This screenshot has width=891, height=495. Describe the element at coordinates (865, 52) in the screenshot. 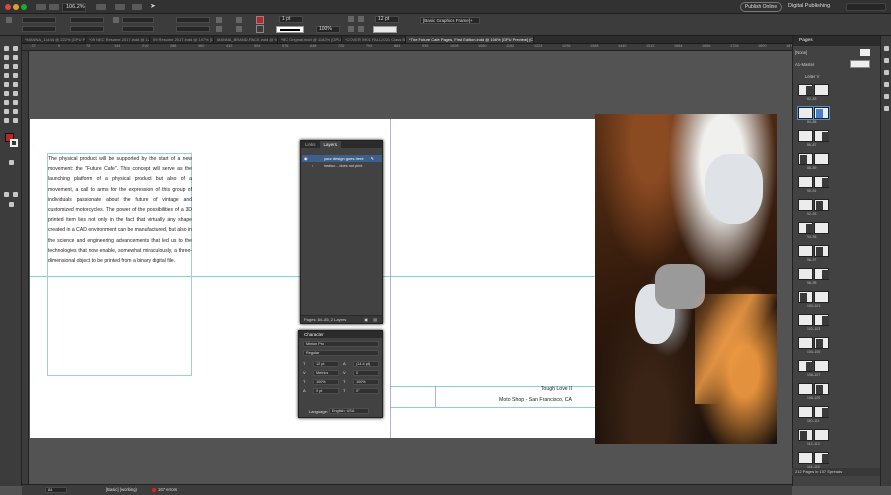

I see `none-master-thumb` at that location.